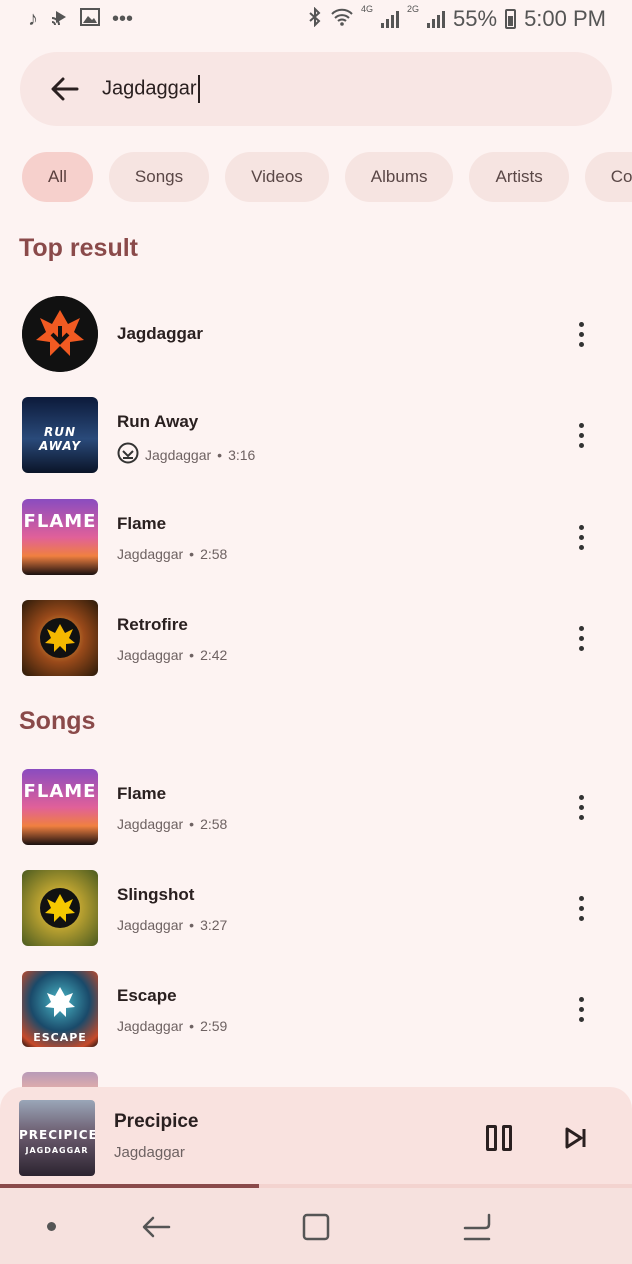 The height and width of the screenshot is (1264, 632). Describe the element at coordinates (60, 1009) in the screenshot. I see `song-artwork: ESCAPE` at that location.